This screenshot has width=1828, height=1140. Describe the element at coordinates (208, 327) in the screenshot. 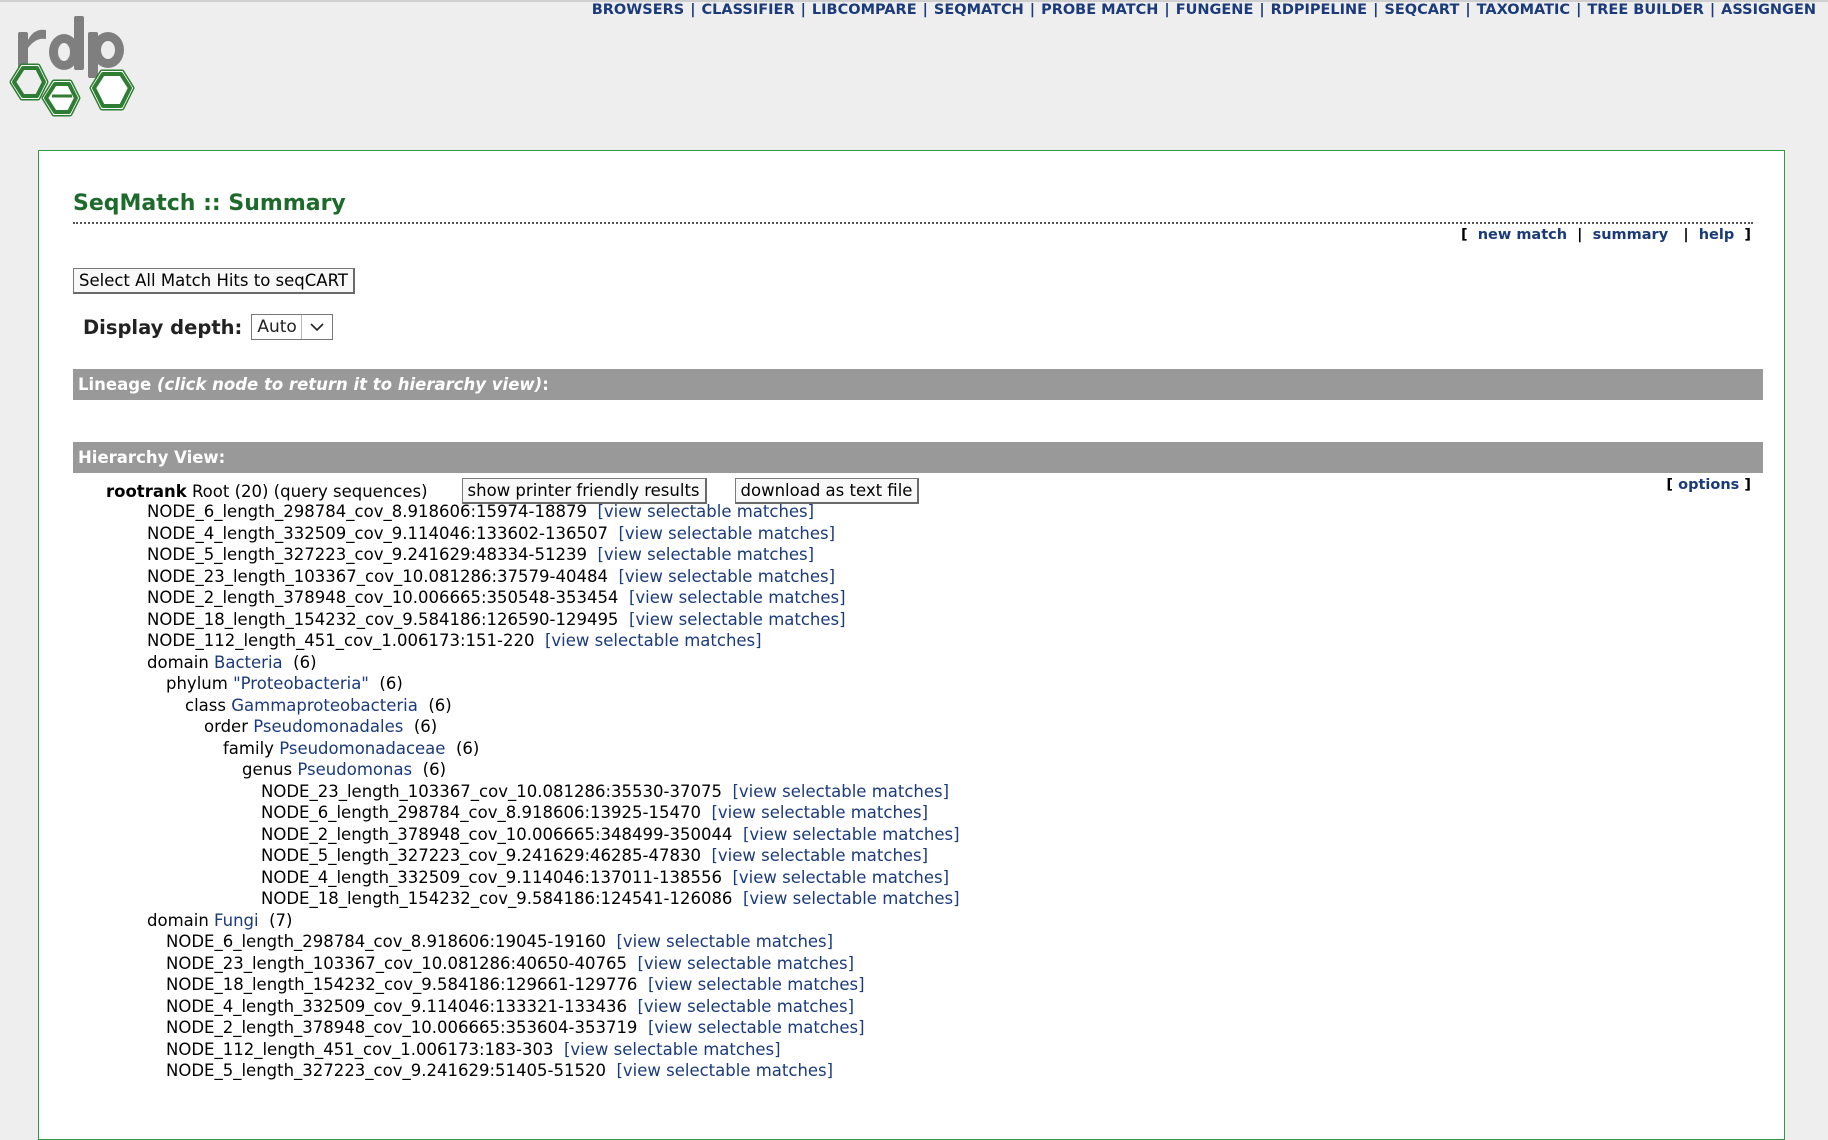

I see `display-depth-row: Display depth: Auto` at that location.